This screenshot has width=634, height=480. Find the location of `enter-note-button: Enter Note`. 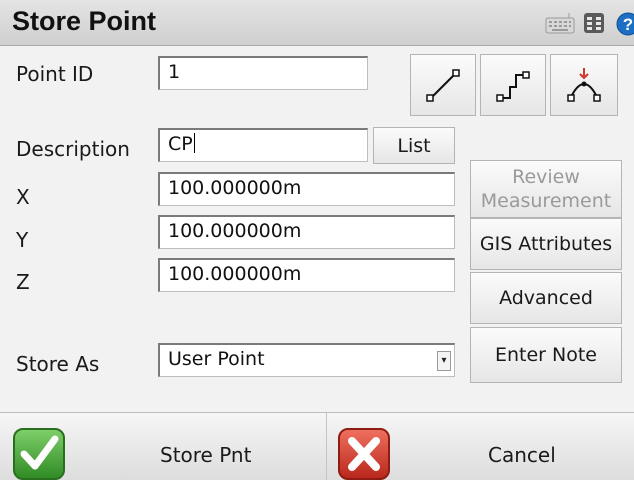

enter-note-button: Enter Note is located at coordinates (546, 355).